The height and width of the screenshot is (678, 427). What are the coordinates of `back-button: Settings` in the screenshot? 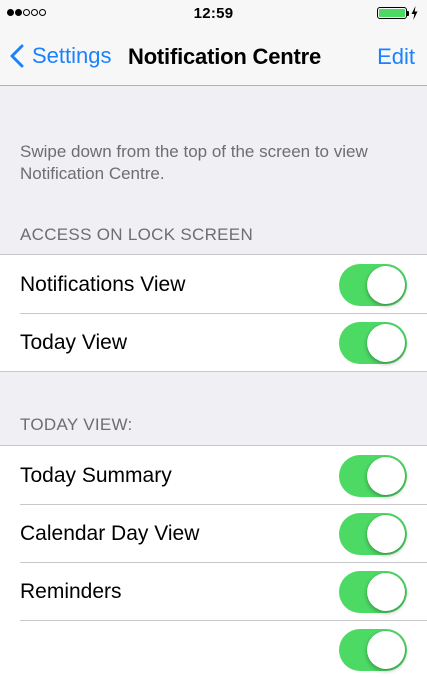 It's located at (61, 56).